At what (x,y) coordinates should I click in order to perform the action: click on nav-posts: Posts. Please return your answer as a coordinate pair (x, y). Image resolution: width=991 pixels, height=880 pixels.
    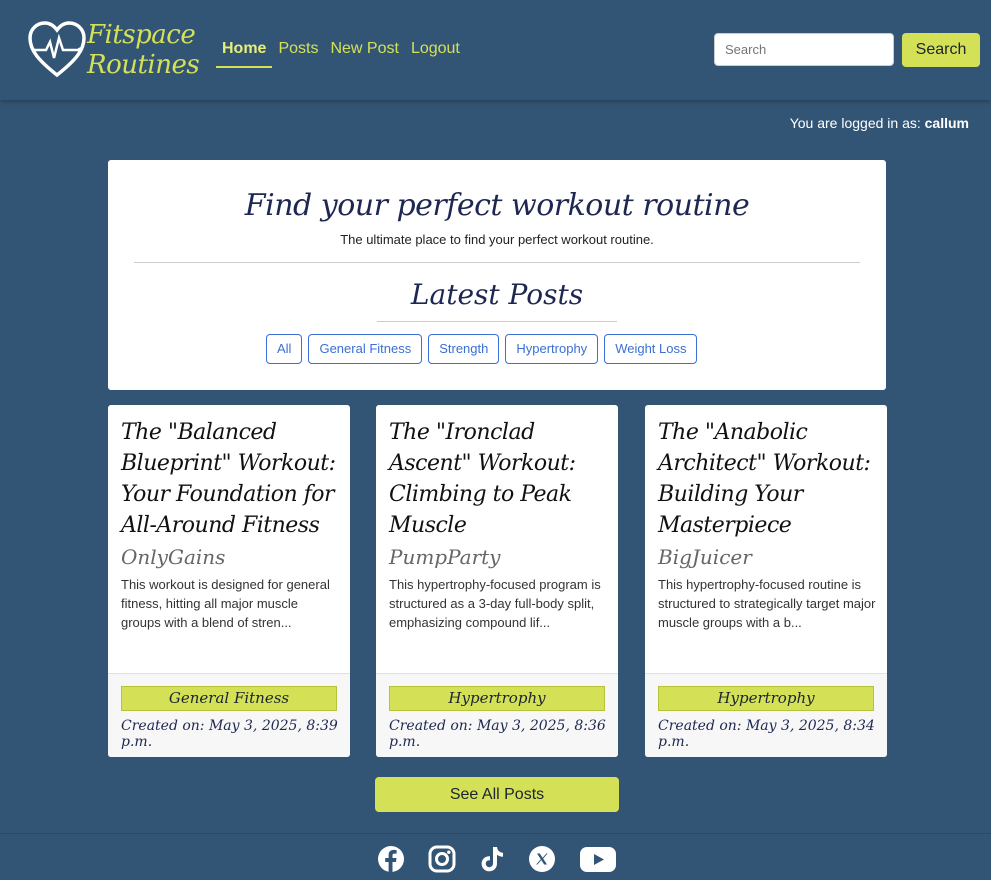
    Looking at the image, I should click on (298, 53).